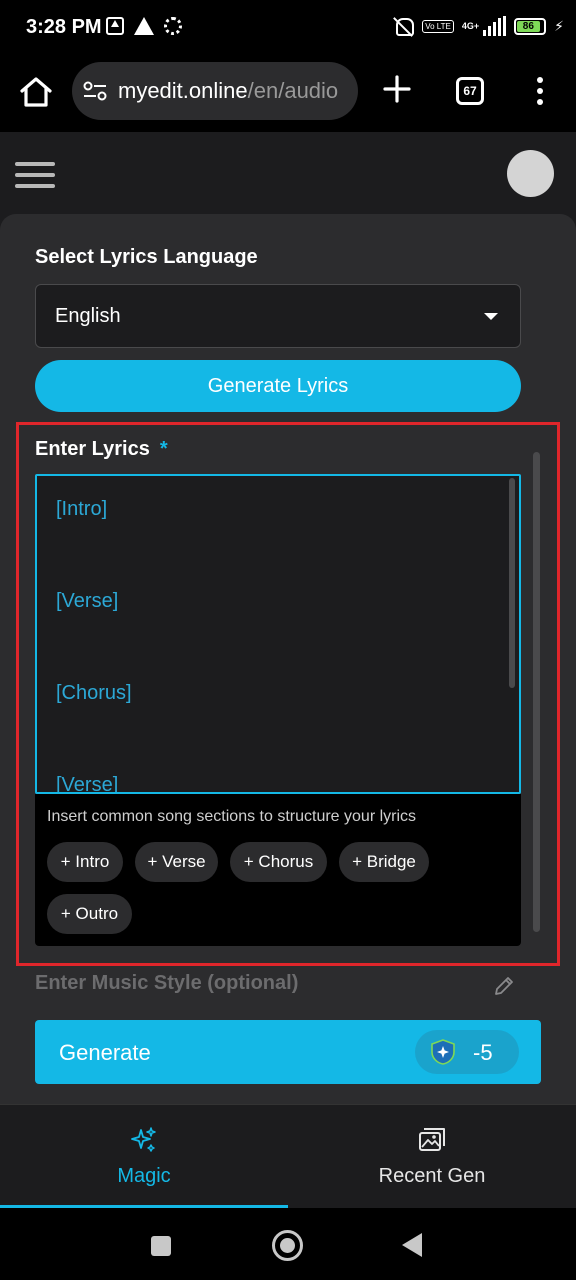  I want to click on charging-icon: ⚡, so click(559, 25).